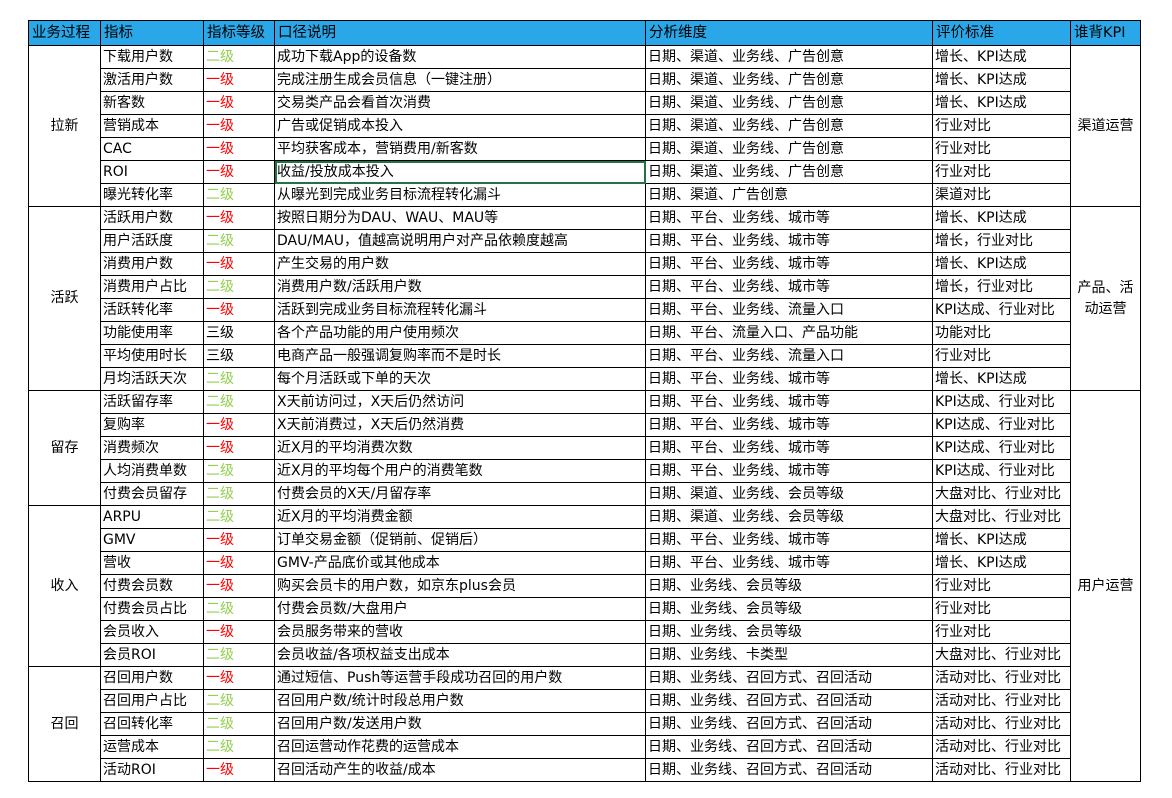 Image resolution: width=1172 pixels, height=798 pixels. I want to click on description-cell: 会员服务带来的营收, so click(460, 632).